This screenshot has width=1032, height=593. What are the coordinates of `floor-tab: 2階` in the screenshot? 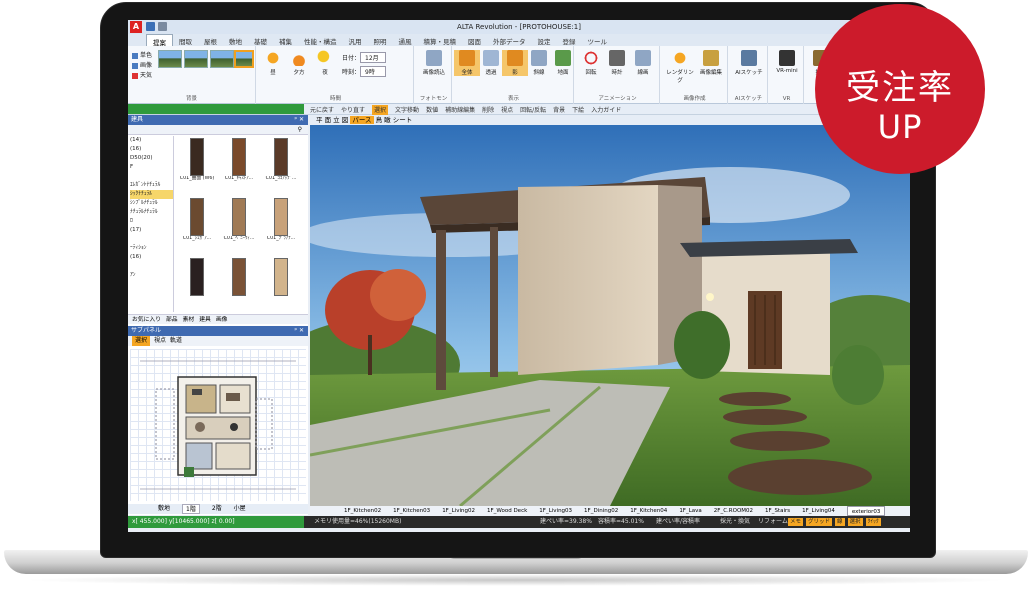 It's located at (217, 509).